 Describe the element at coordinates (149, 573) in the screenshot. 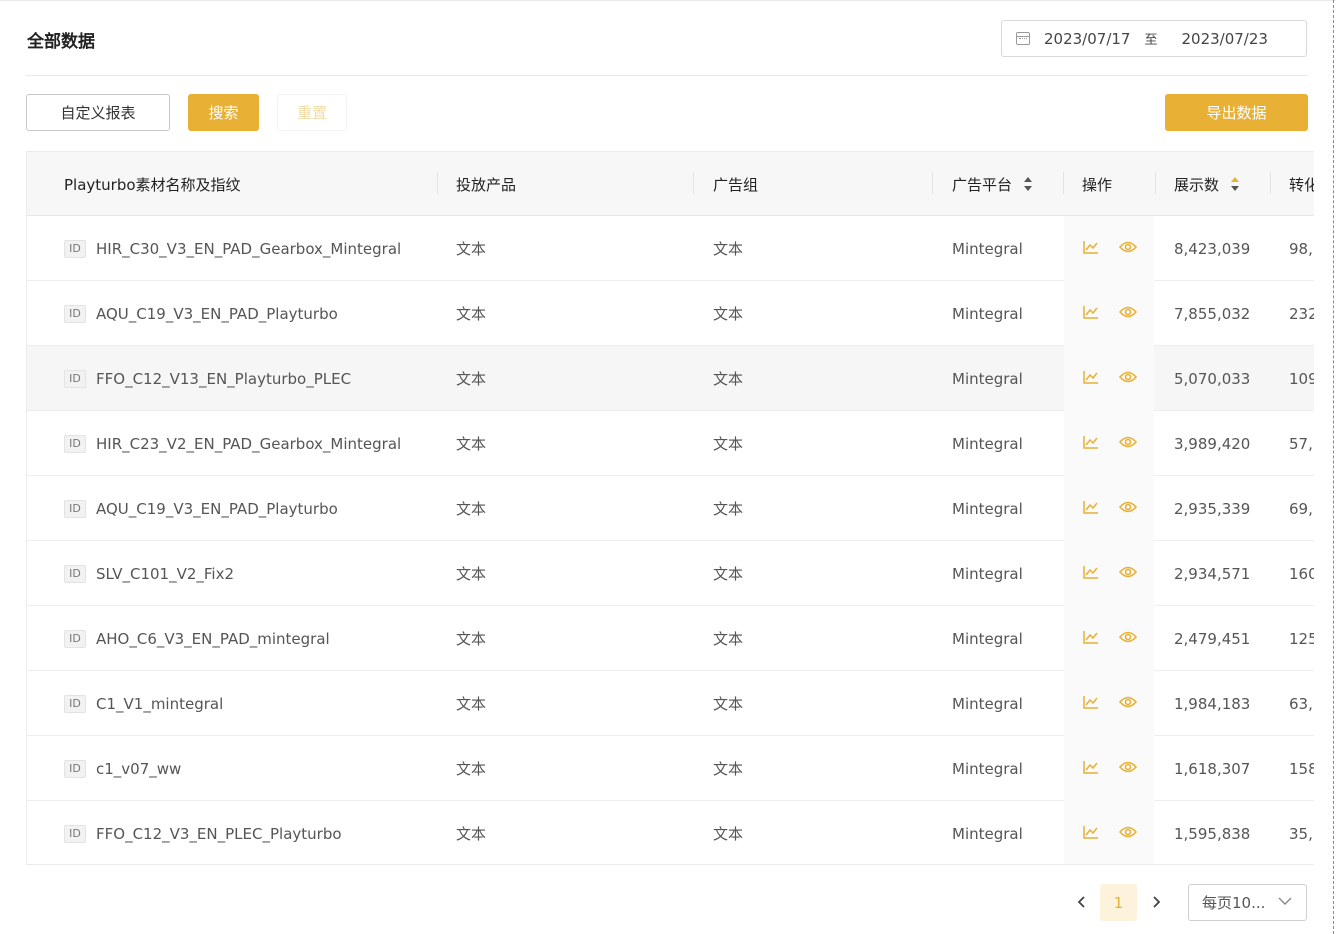

I see `cell-material-name: ID SLV_C101_V2_Fix2` at that location.